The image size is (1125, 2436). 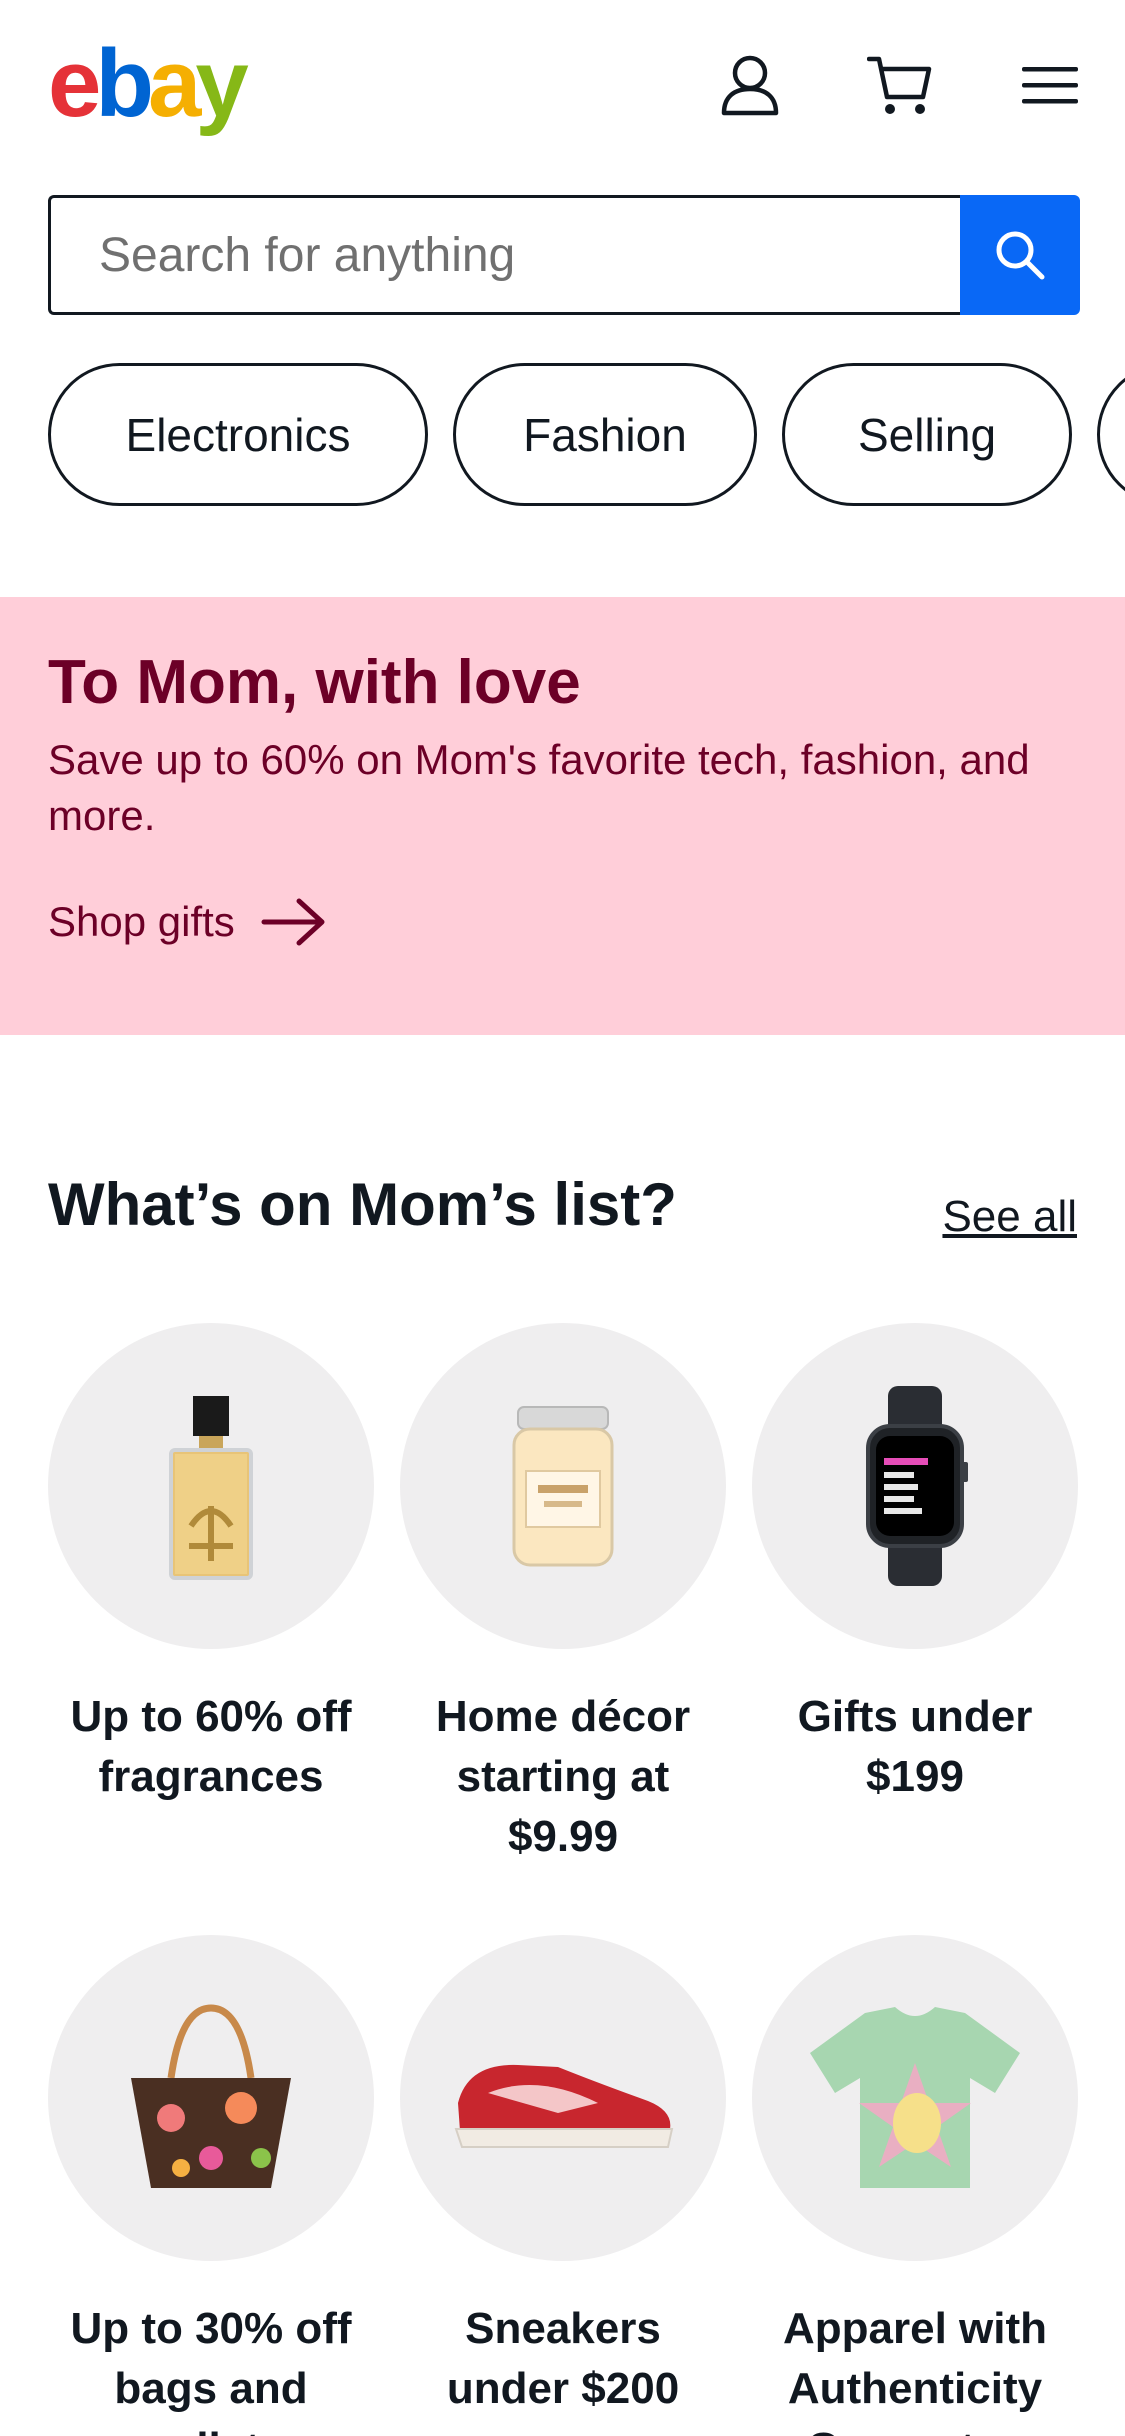 I want to click on shop-gifts-link: Shop gifts, so click(x=187, y=922).